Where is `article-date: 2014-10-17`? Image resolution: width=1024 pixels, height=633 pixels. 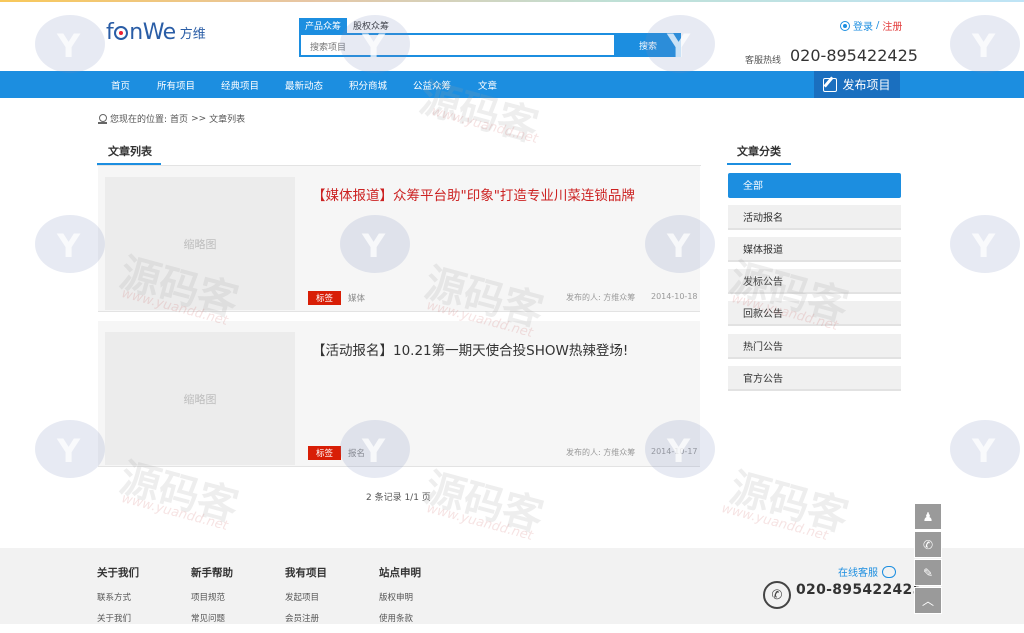 article-date: 2014-10-17 is located at coordinates (674, 451).